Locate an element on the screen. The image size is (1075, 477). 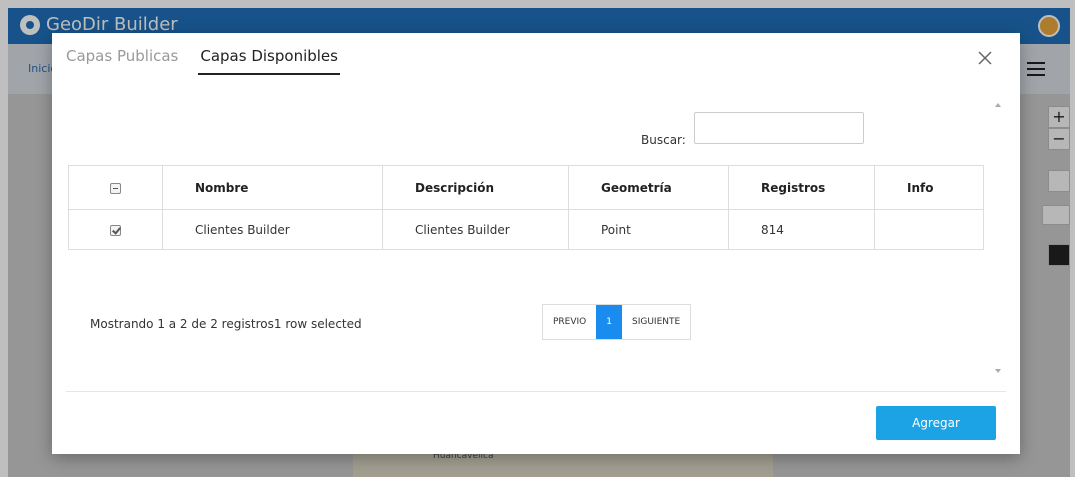
column-header-info: Info is located at coordinates (929, 187).